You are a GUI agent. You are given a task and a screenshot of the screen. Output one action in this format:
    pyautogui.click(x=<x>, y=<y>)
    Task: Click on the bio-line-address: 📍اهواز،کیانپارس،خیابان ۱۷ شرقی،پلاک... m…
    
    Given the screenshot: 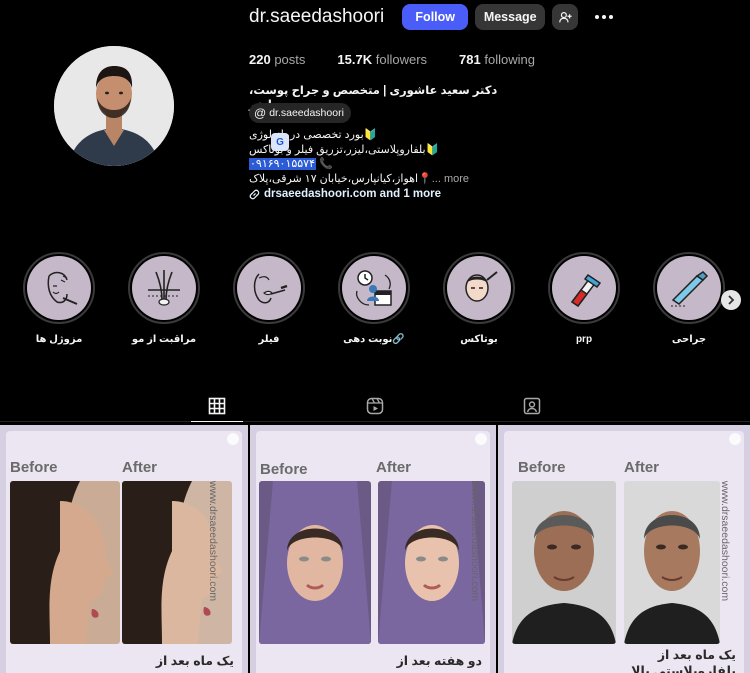 What is the action you would take?
    pyautogui.click(x=359, y=178)
    